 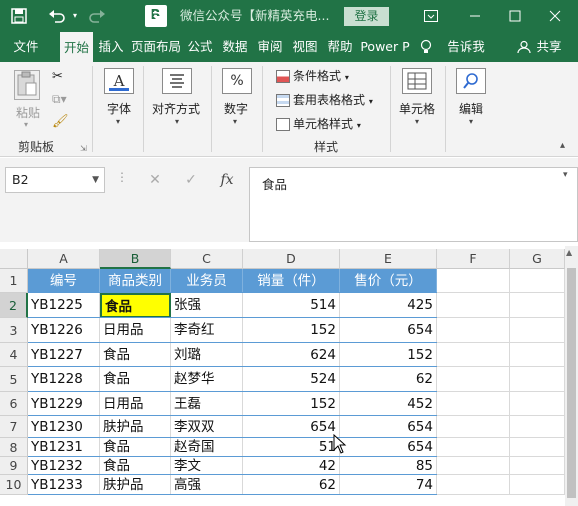 I want to click on row-header-9: 9, so click(x=14, y=466).